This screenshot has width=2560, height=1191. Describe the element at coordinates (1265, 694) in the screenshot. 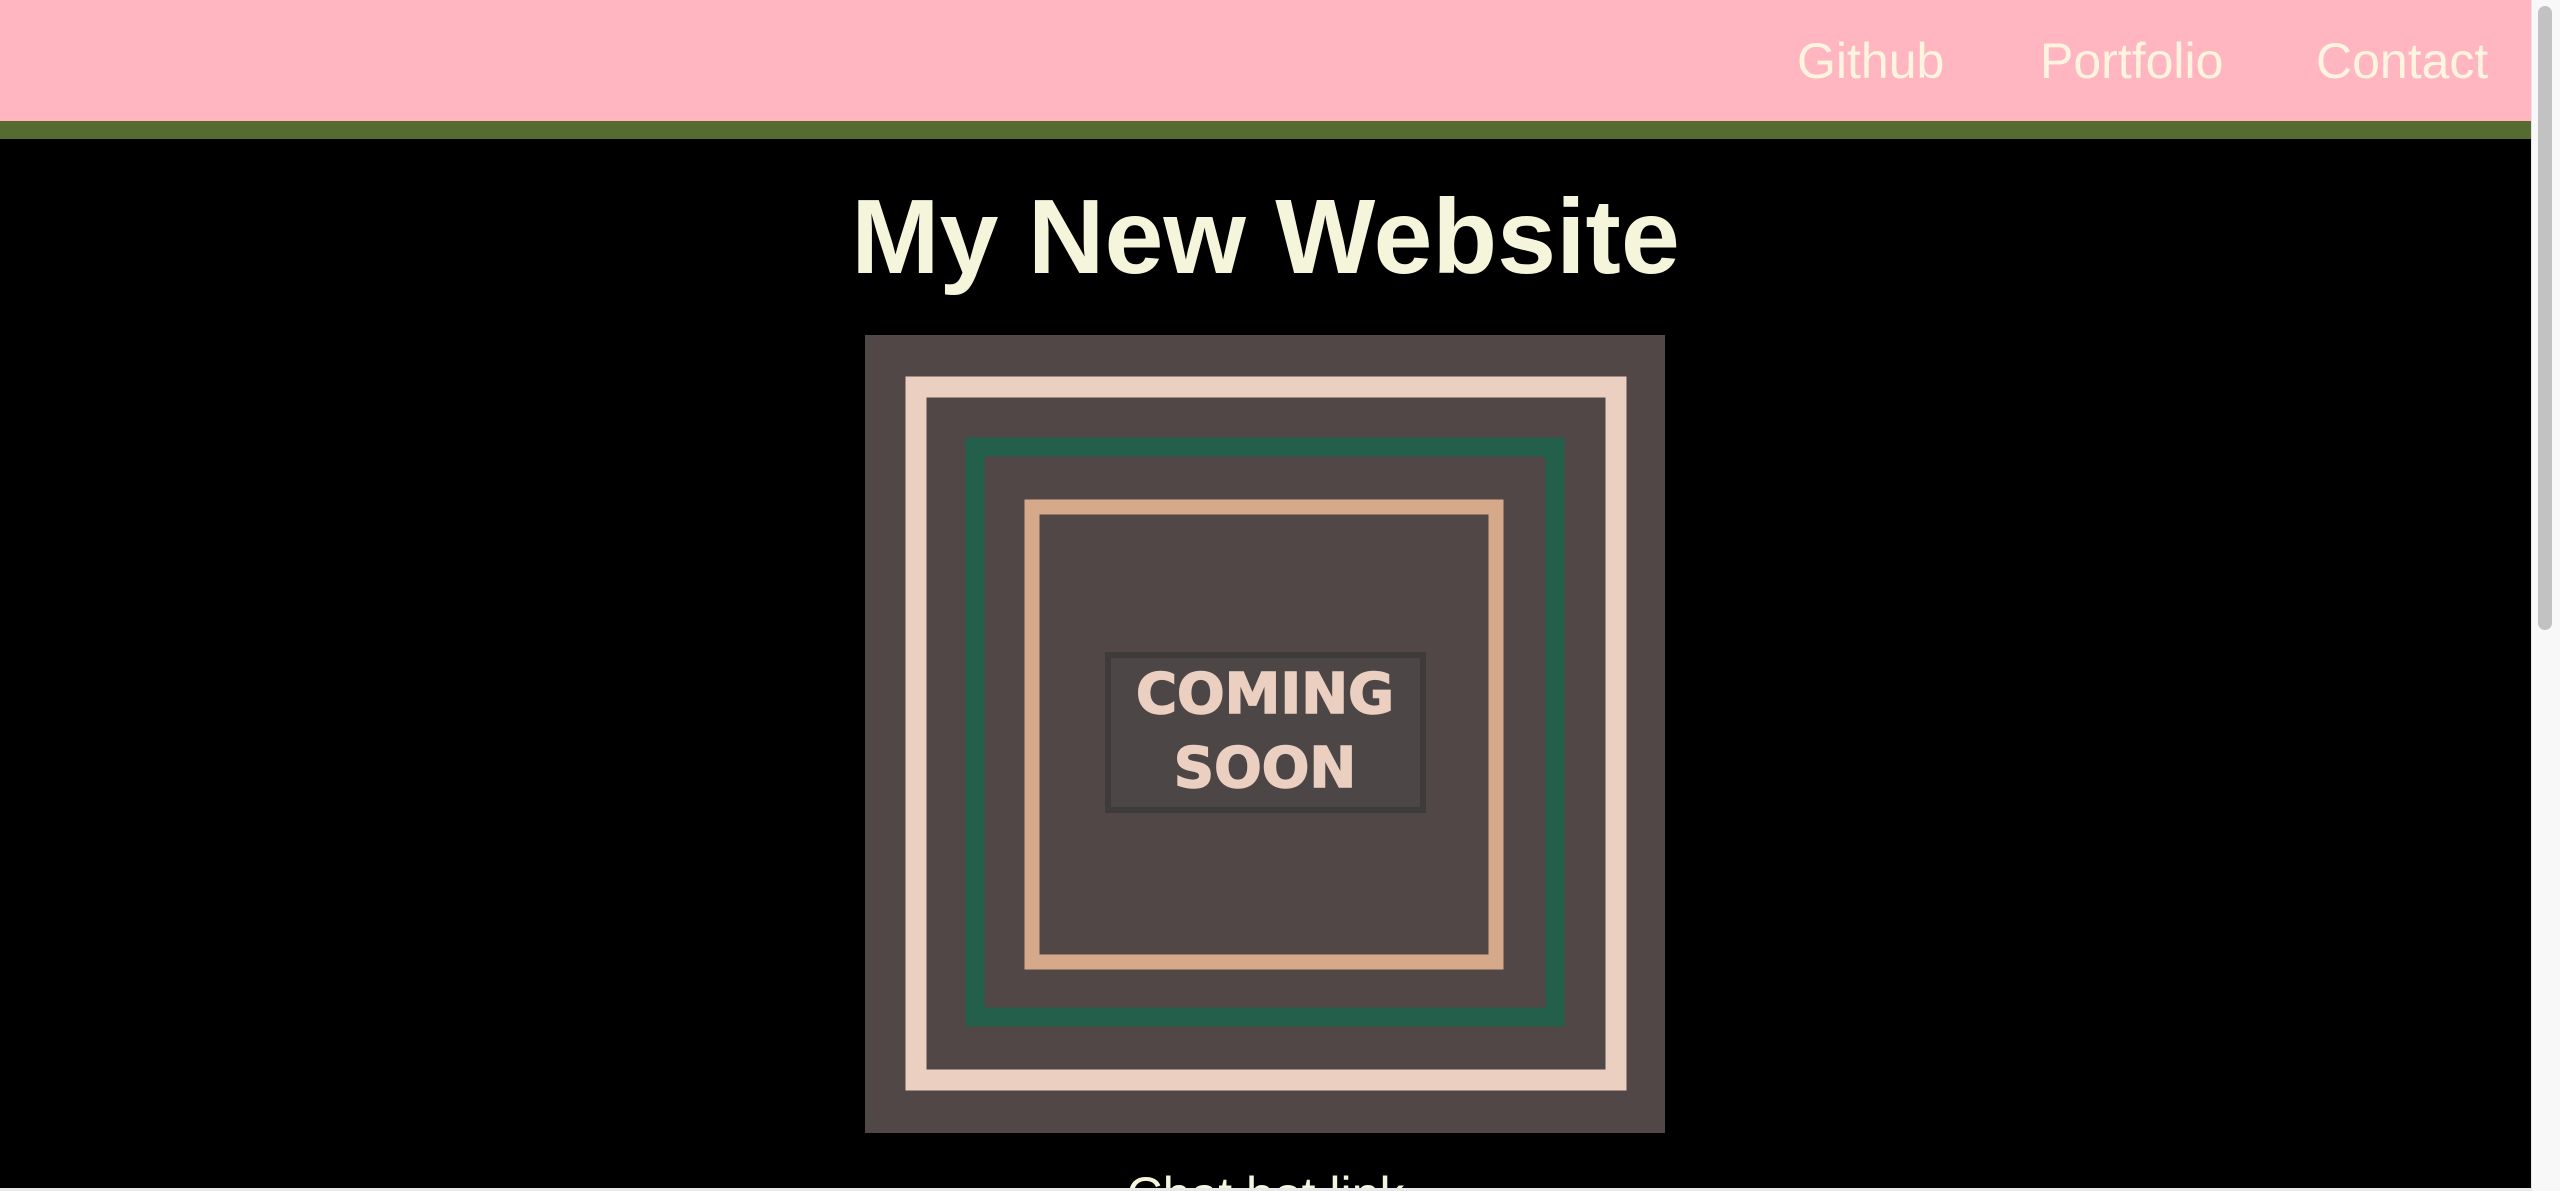

I see `coming-soon-line1: COMING` at that location.